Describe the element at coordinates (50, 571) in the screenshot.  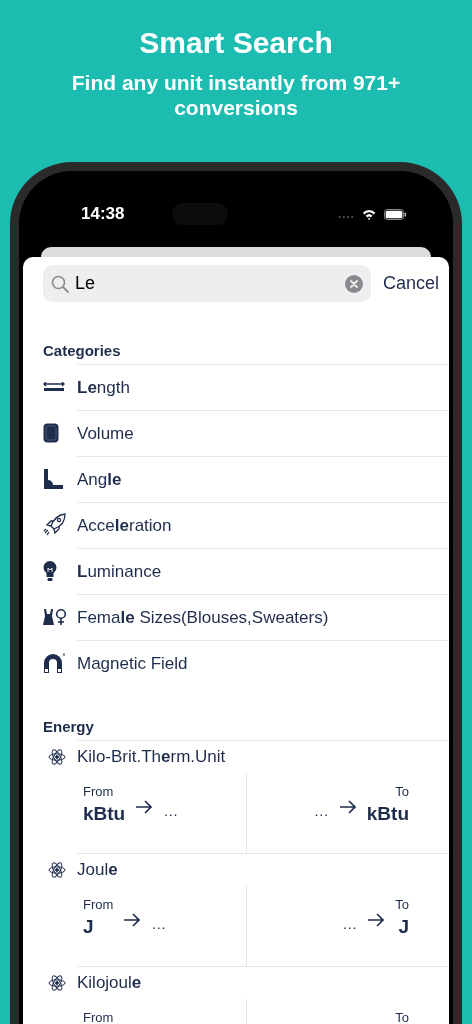
I see `lightbulb-icon` at that location.